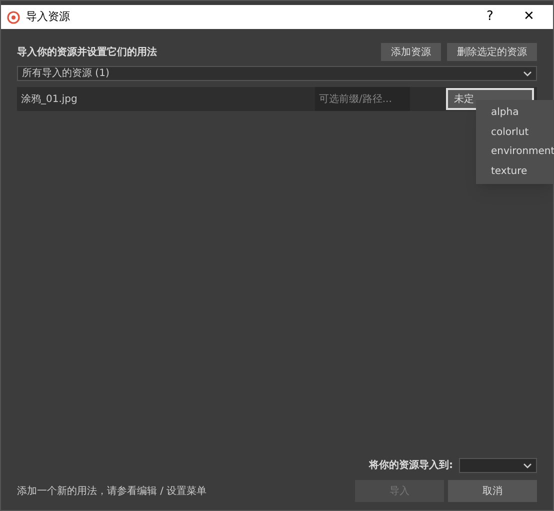 The height and width of the screenshot is (511, 554). I want to click on section-heading: 导入你的资源并设置它们的用法, so click(87, 52).